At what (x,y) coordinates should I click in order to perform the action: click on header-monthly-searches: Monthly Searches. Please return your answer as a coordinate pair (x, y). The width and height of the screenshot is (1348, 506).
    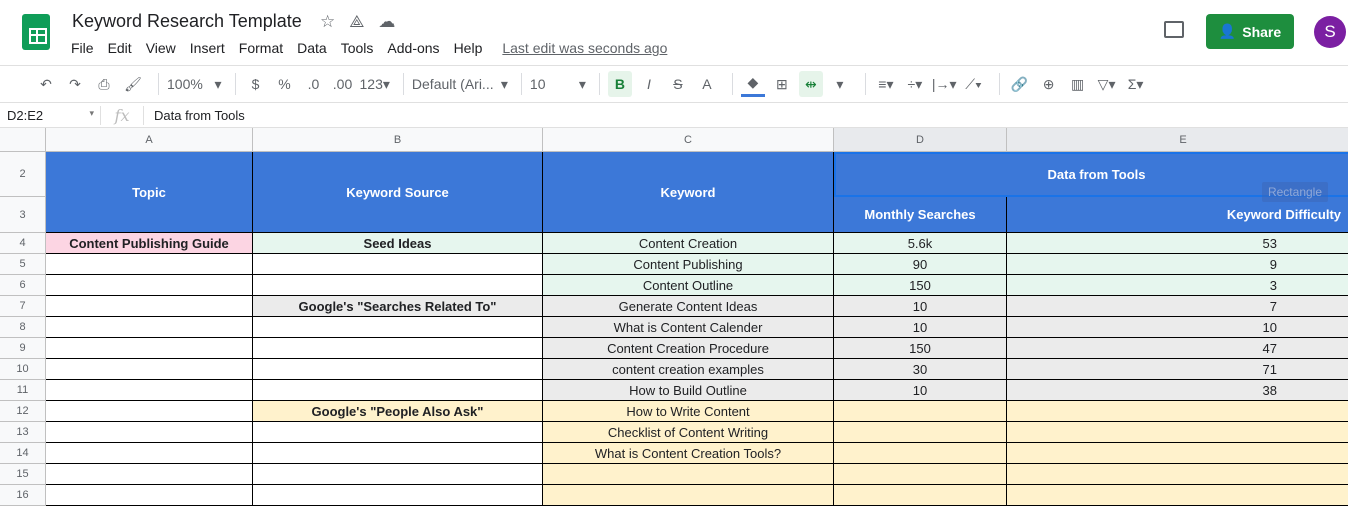
    Looking at the image, I should click on (920, 215).